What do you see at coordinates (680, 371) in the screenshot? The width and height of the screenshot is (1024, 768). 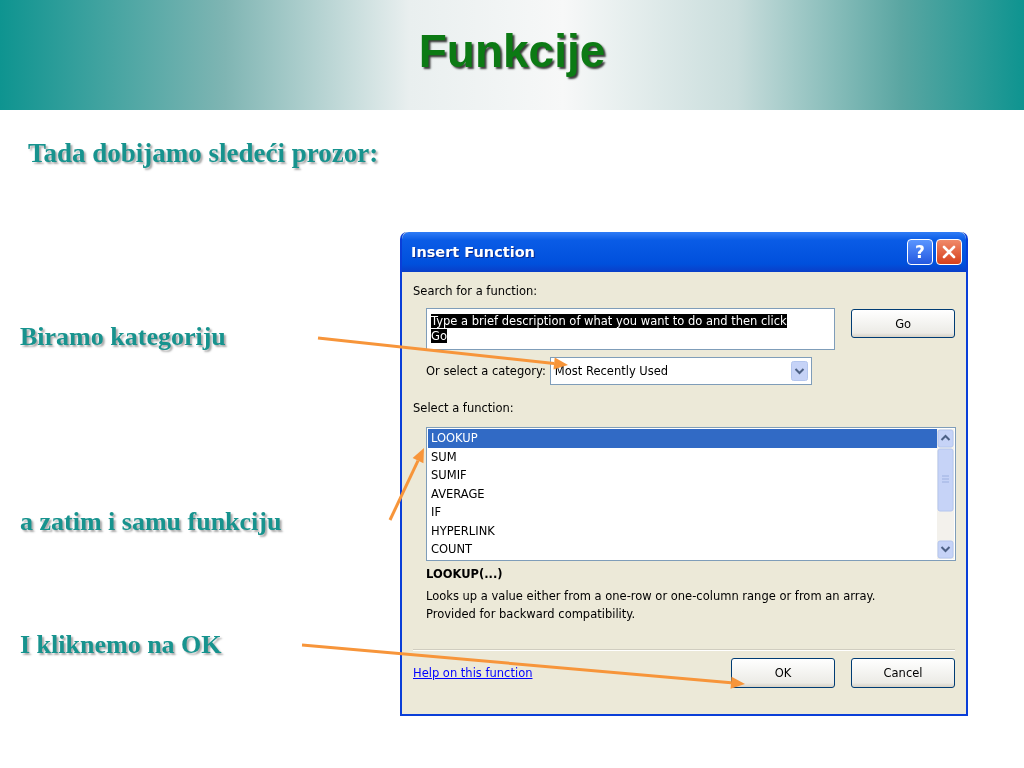 I see `category-dropdown: Most Recently Used` at bounding box center [680, 371].